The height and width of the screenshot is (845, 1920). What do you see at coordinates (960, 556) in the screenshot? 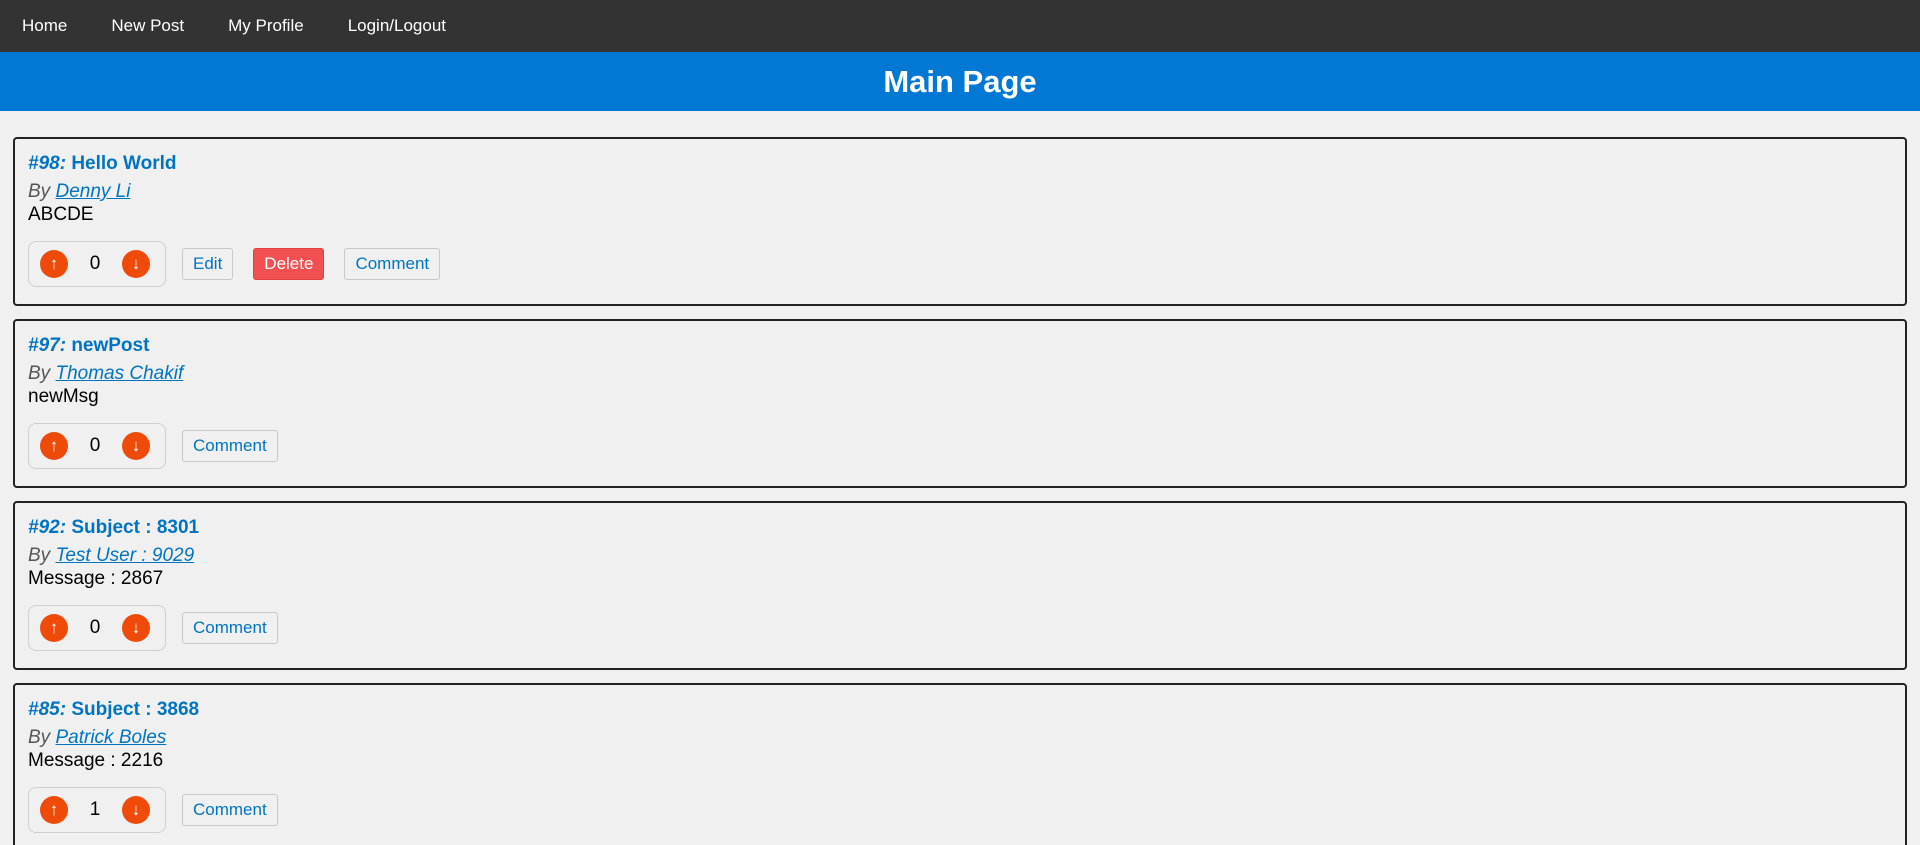
I see `post-author-line: By Test User : 9029` at bounding box center [960, 556].